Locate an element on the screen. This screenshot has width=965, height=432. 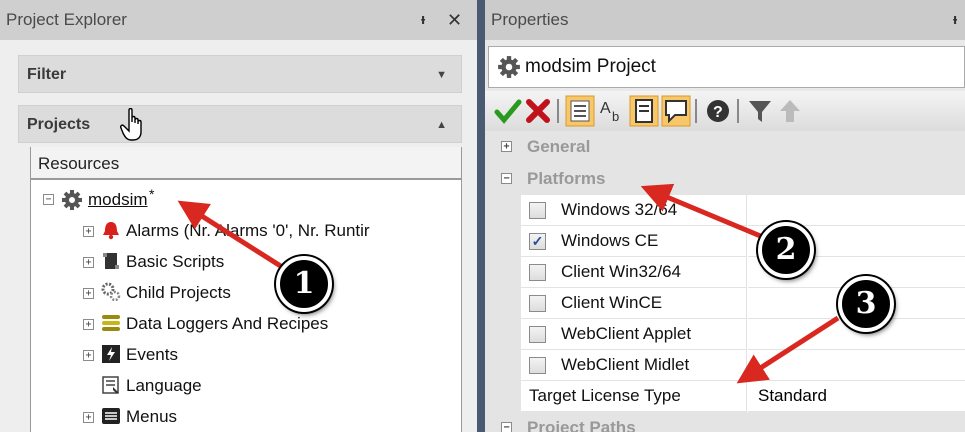
category-general-label: General is located at coordinates (559, 146).